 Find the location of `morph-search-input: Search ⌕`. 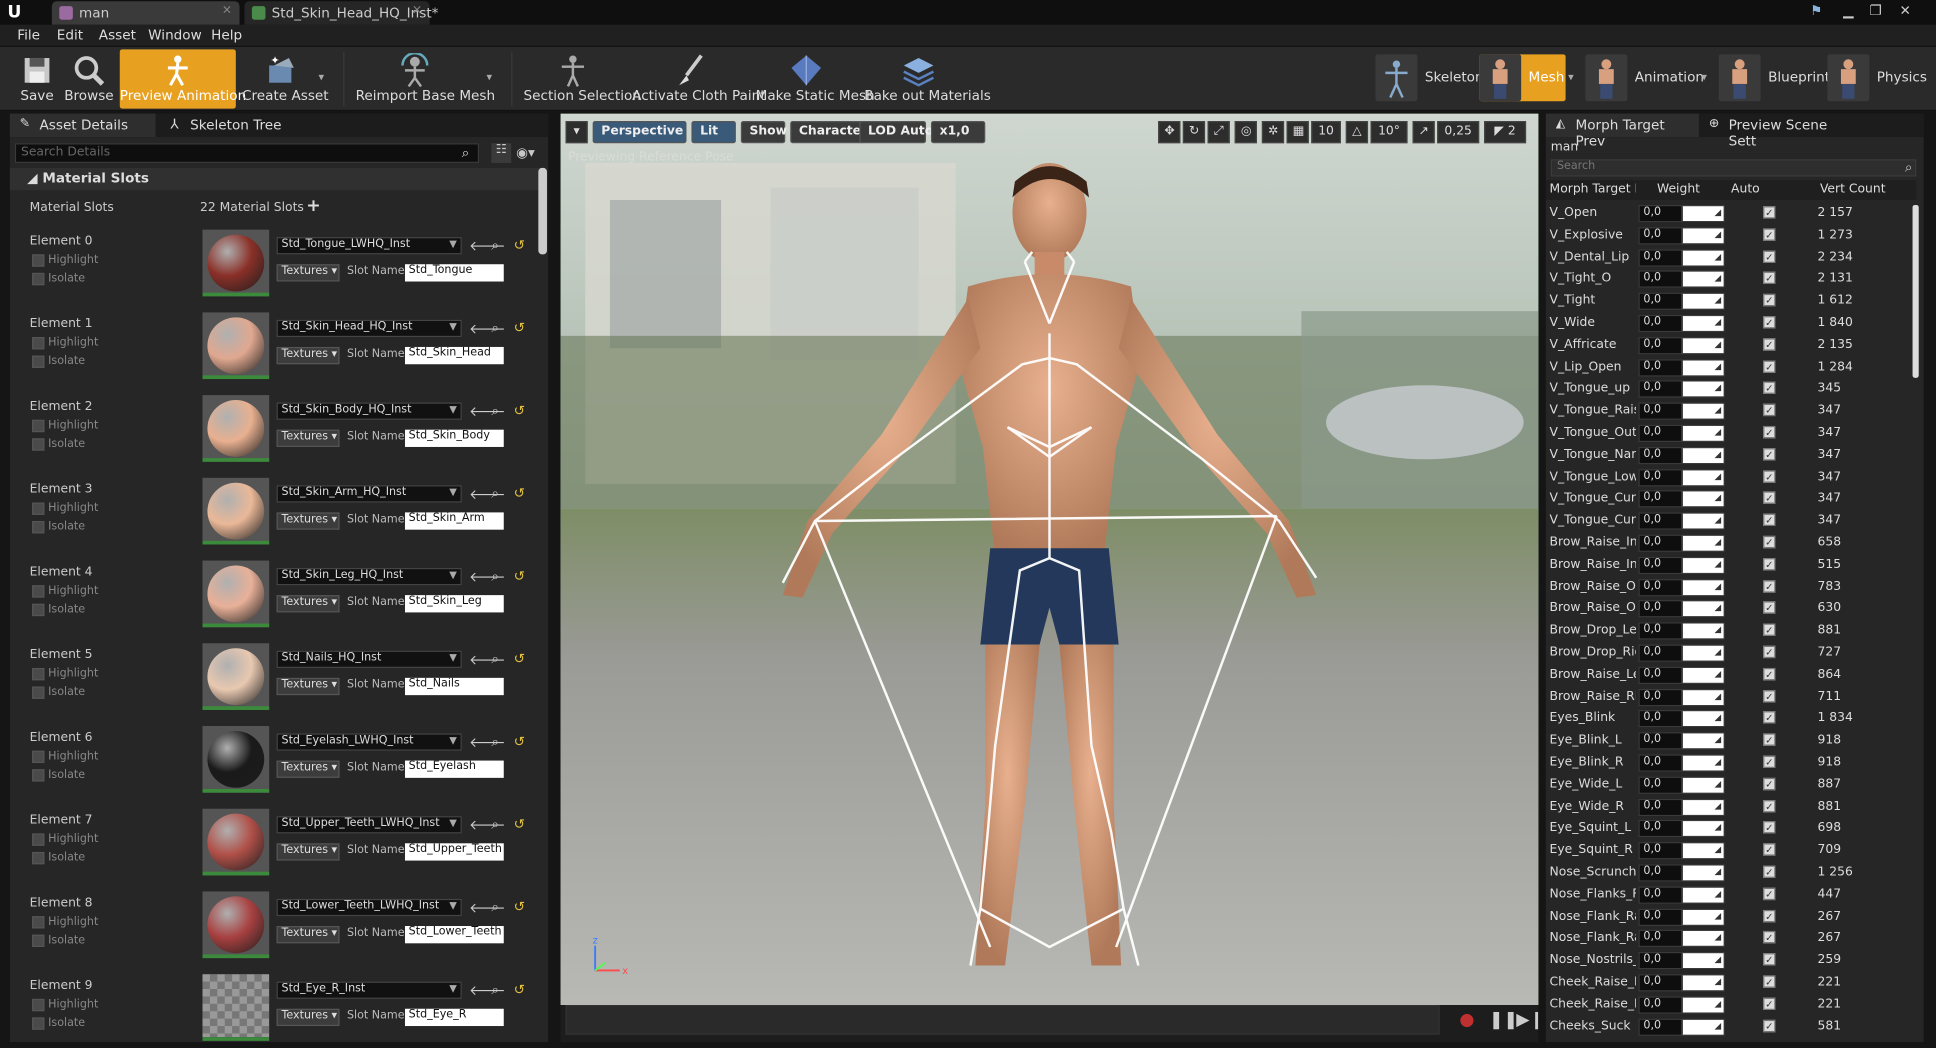

morph-search-input: Search ⌕ is located at coordinates (1733, 168).